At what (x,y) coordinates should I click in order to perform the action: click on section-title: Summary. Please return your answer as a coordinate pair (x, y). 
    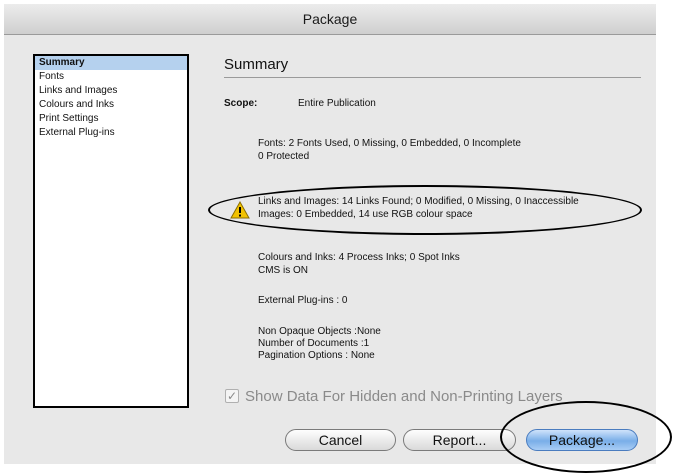
    Looking at the image, I should click on (256, 64).